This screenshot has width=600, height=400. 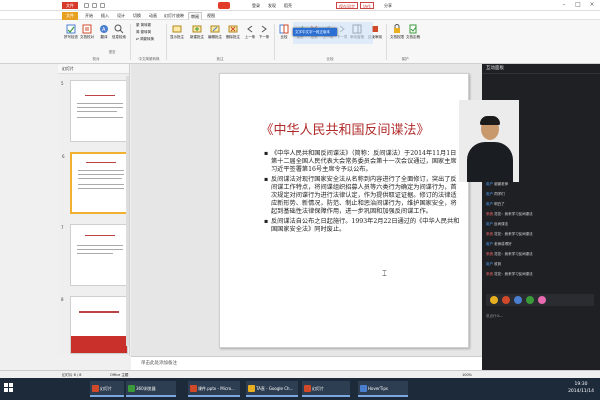 I want to click on slide-thumbnail: 8, so click(x=94, y=325).